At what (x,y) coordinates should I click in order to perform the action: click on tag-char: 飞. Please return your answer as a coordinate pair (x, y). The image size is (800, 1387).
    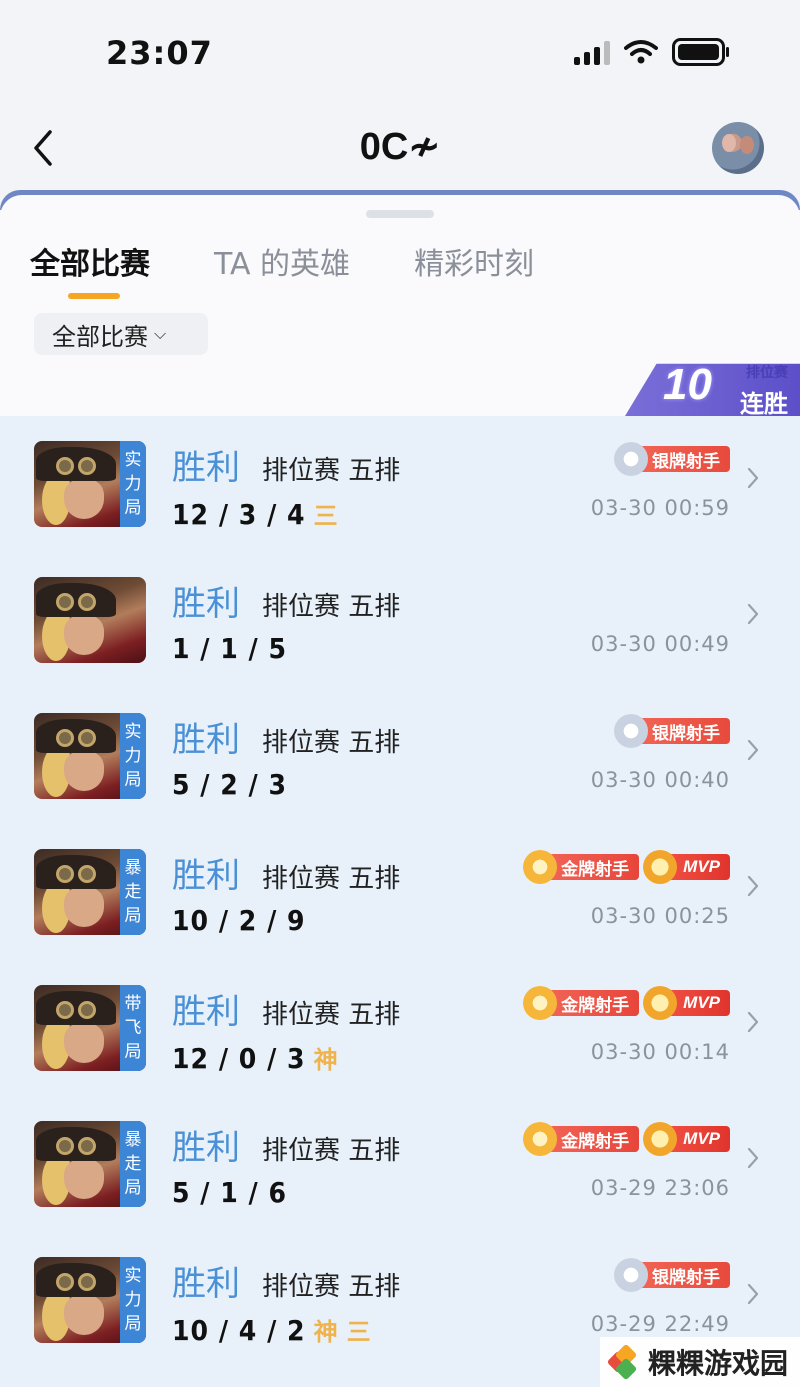
    Looking at the image, I should click on (133, 1028).